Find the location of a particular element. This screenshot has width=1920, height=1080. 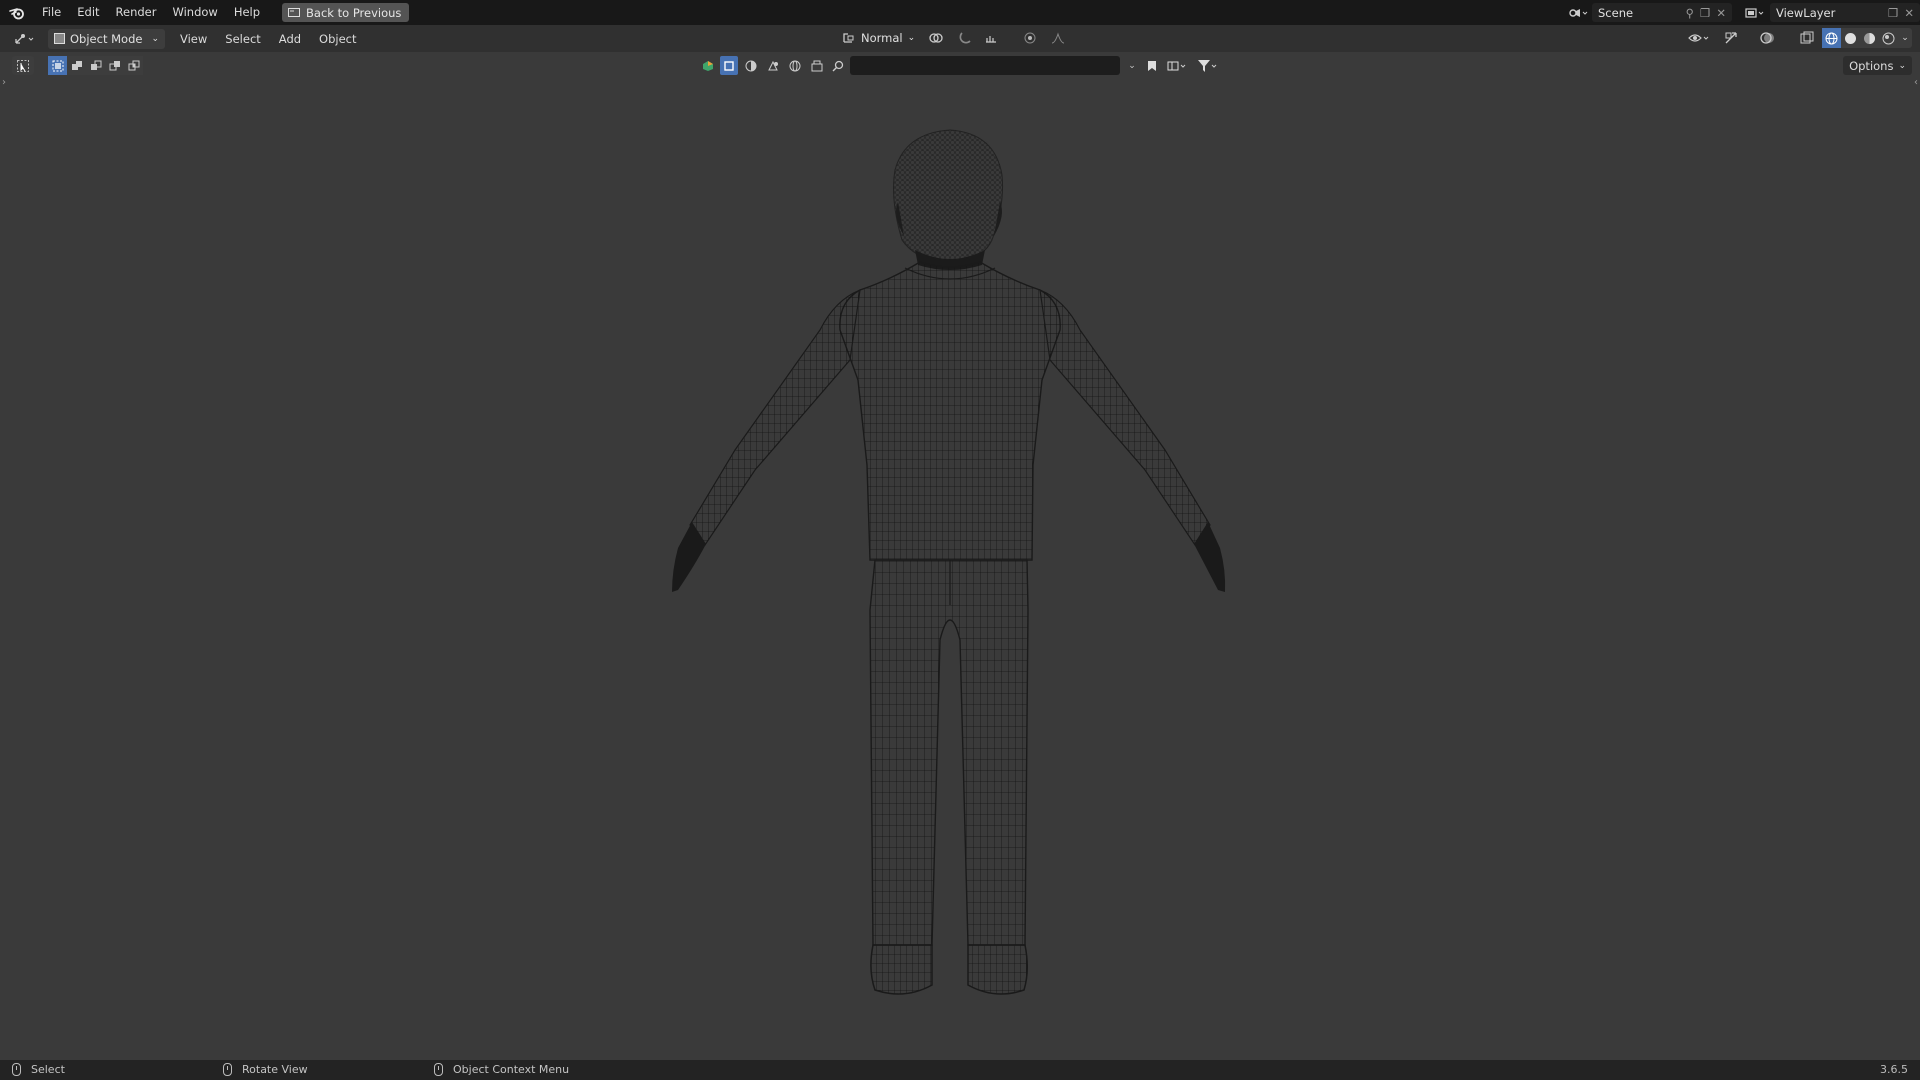

visibility-icon is located at coordinates (1699, 38).